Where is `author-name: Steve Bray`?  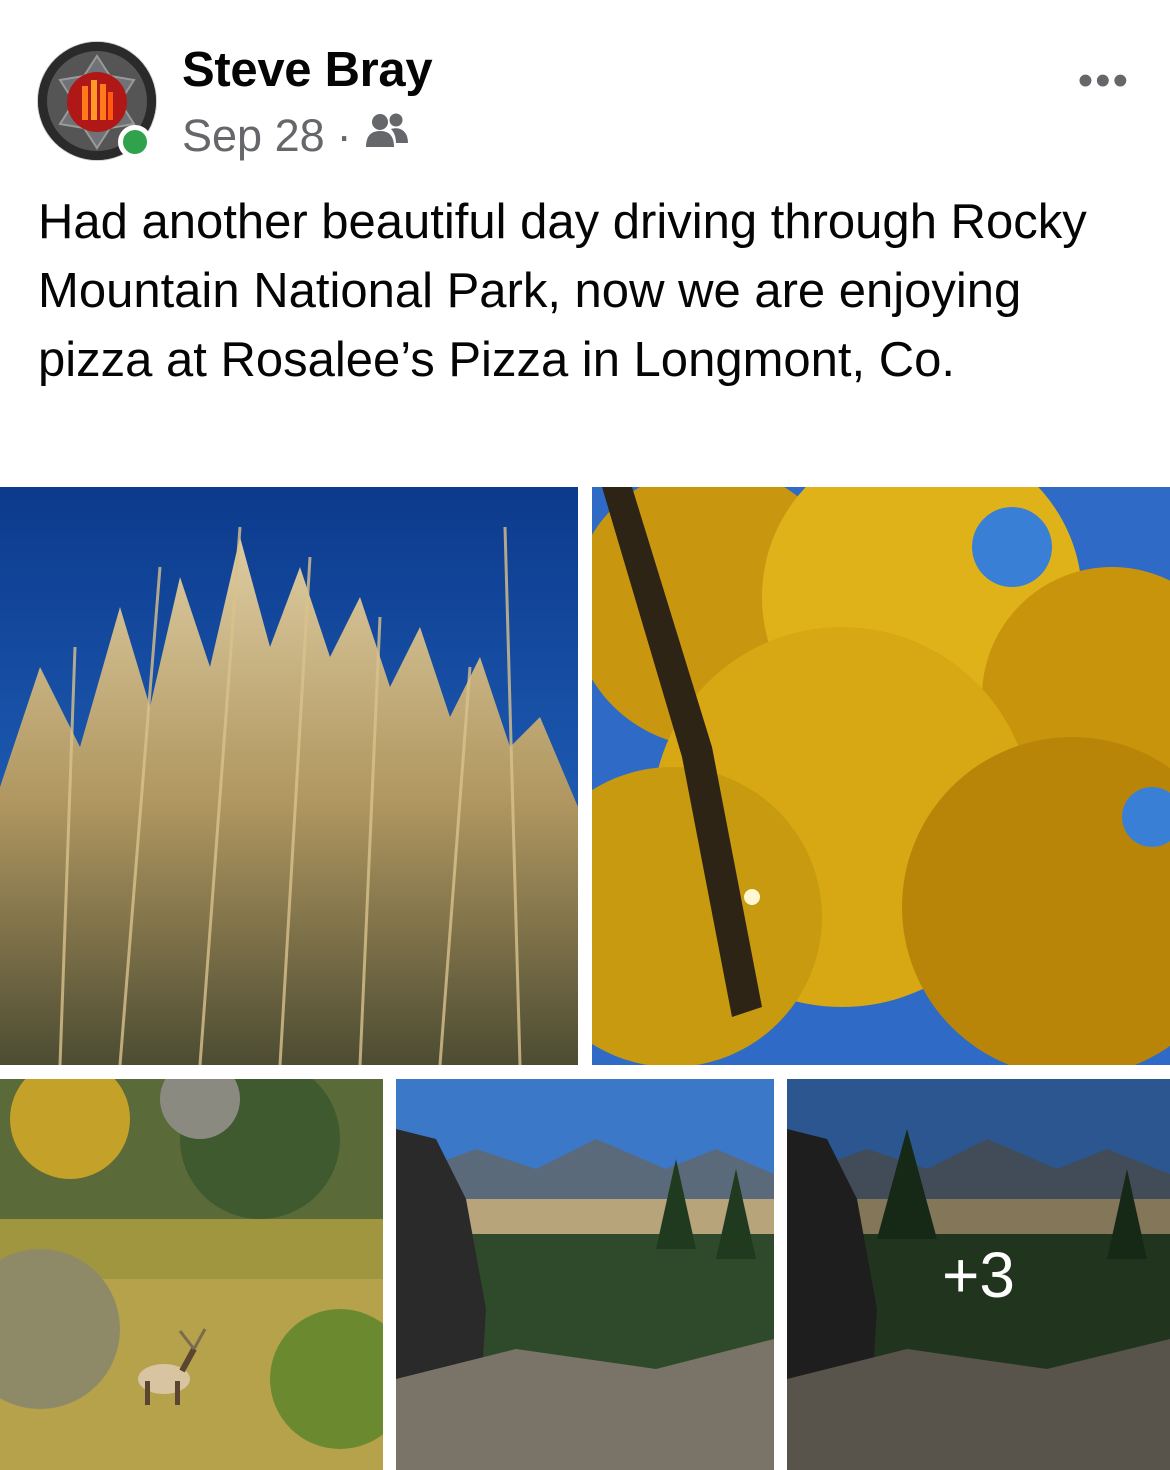 author-name: Steve Bray is located at coordinates (307, 70).